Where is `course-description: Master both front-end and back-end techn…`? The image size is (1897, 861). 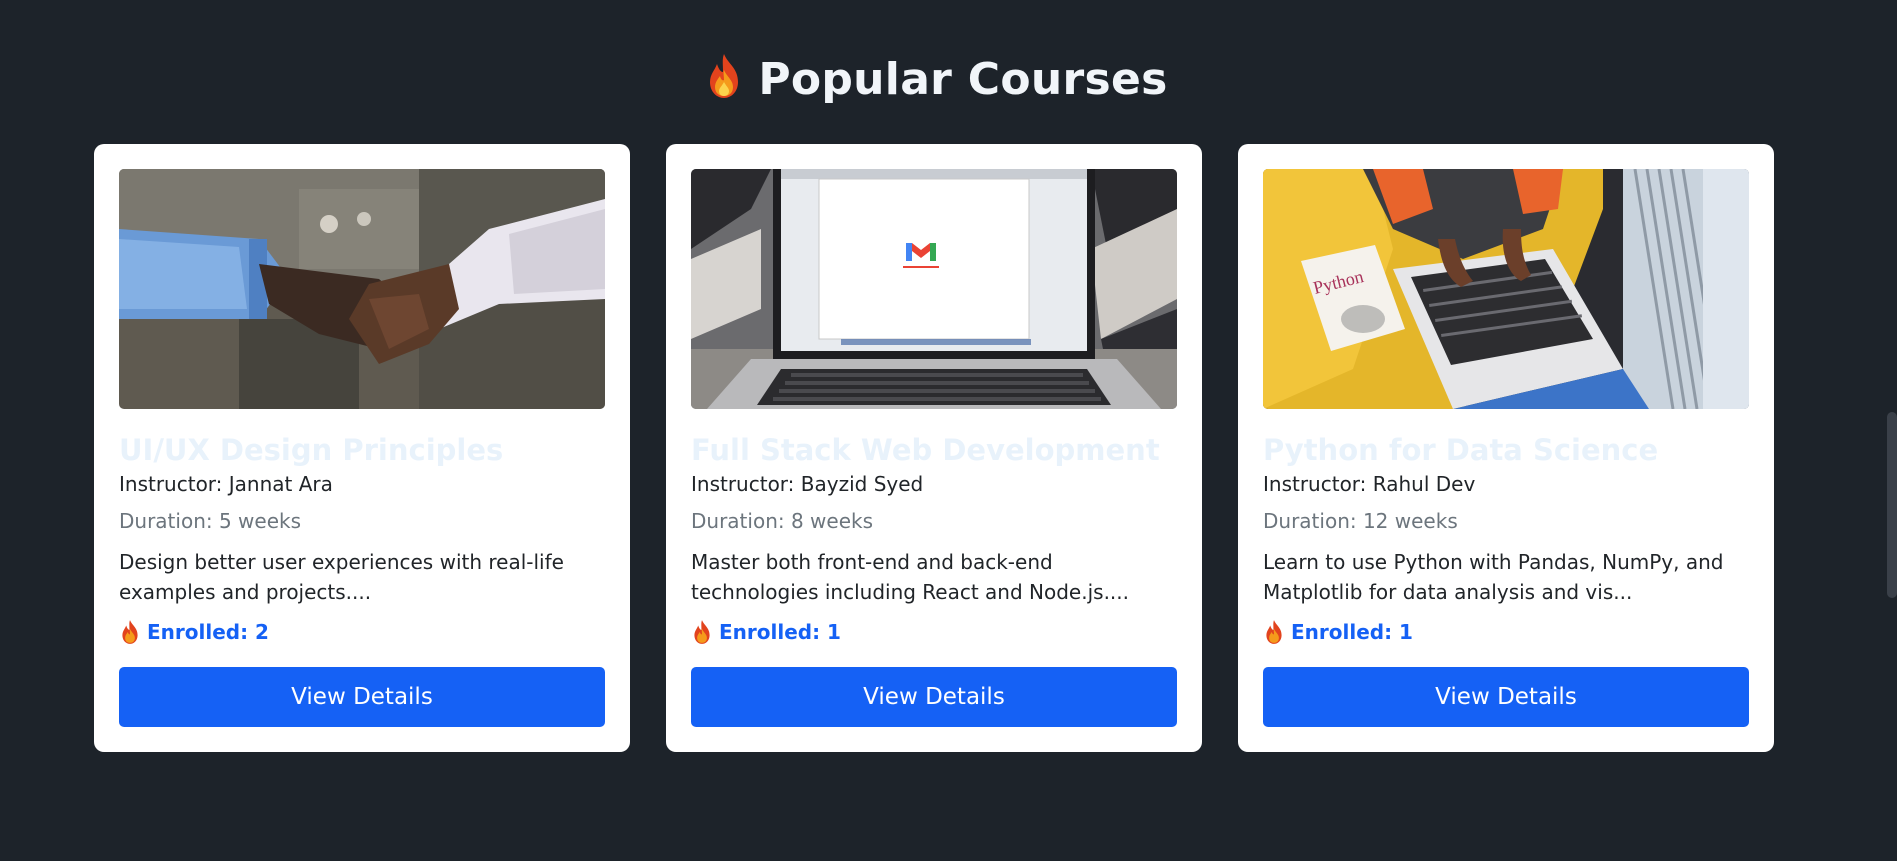
course-description: Master both front-end and back-end techn… is located at coordinates (910, 577).